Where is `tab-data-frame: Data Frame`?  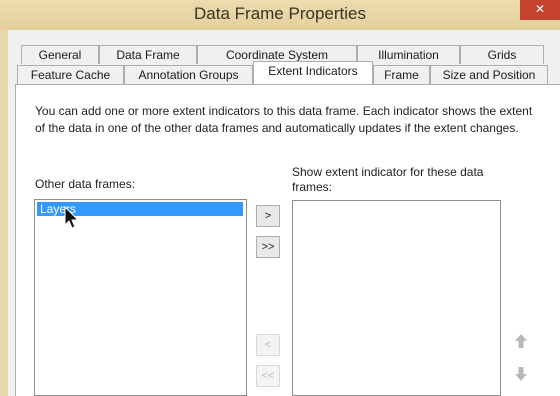
tab-data-frame: Data Frame is located at coordinates (148, 54).